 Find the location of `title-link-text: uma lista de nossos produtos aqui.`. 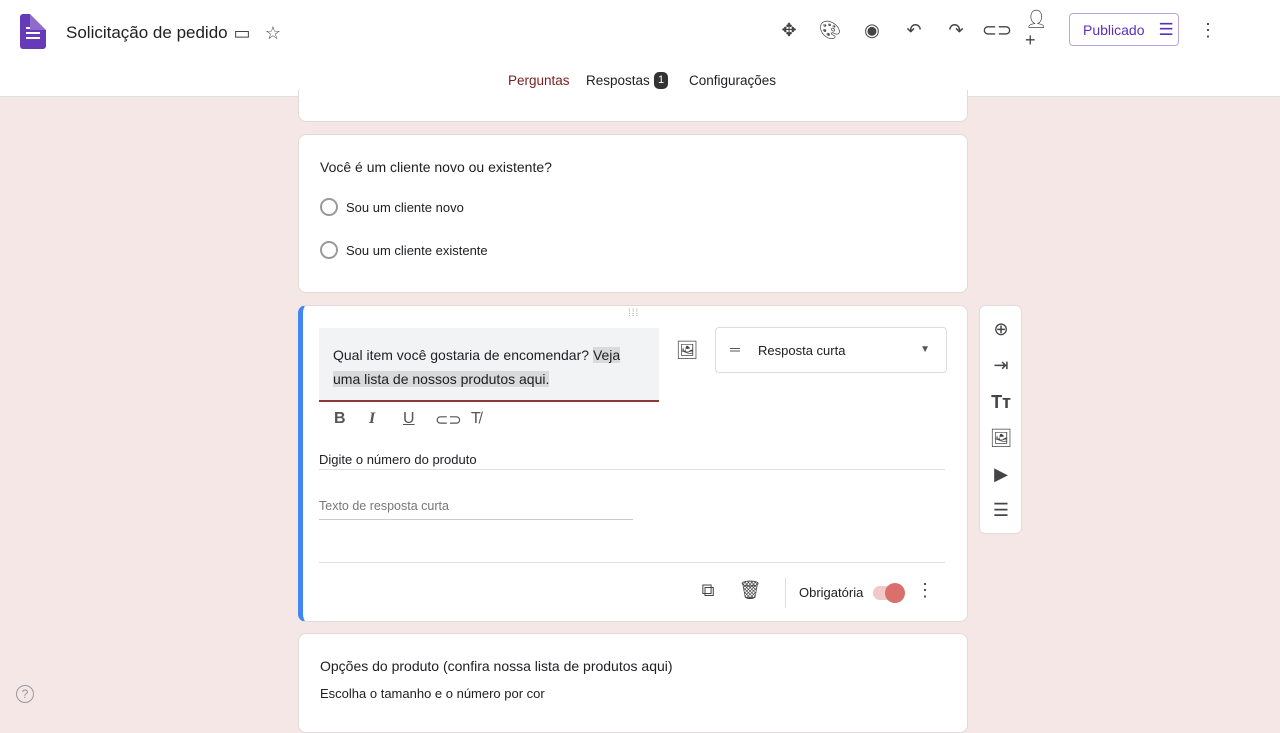

title-link-text: uma lista de nossos produtos aqui. is located at coordinates (441, 379).